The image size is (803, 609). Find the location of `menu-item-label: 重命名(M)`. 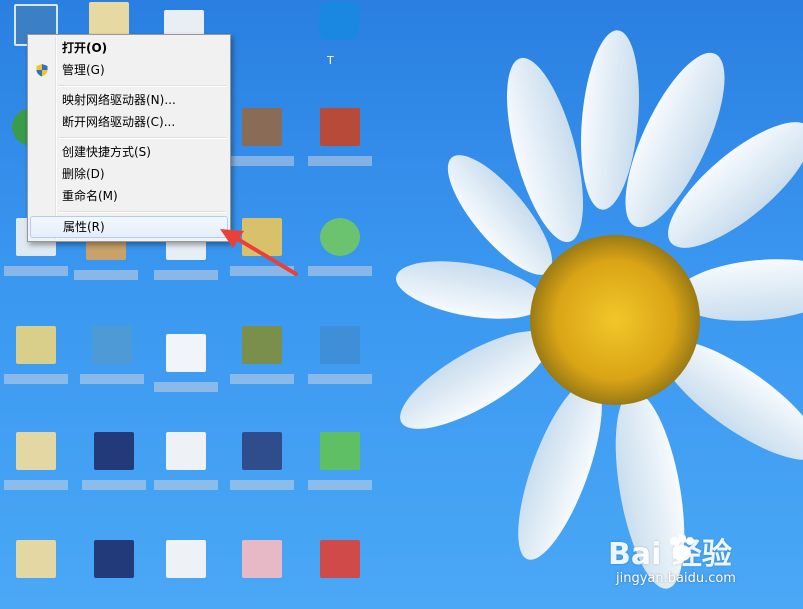

menu-item-label: 重命名(M) is located at coordinates (90, 196).